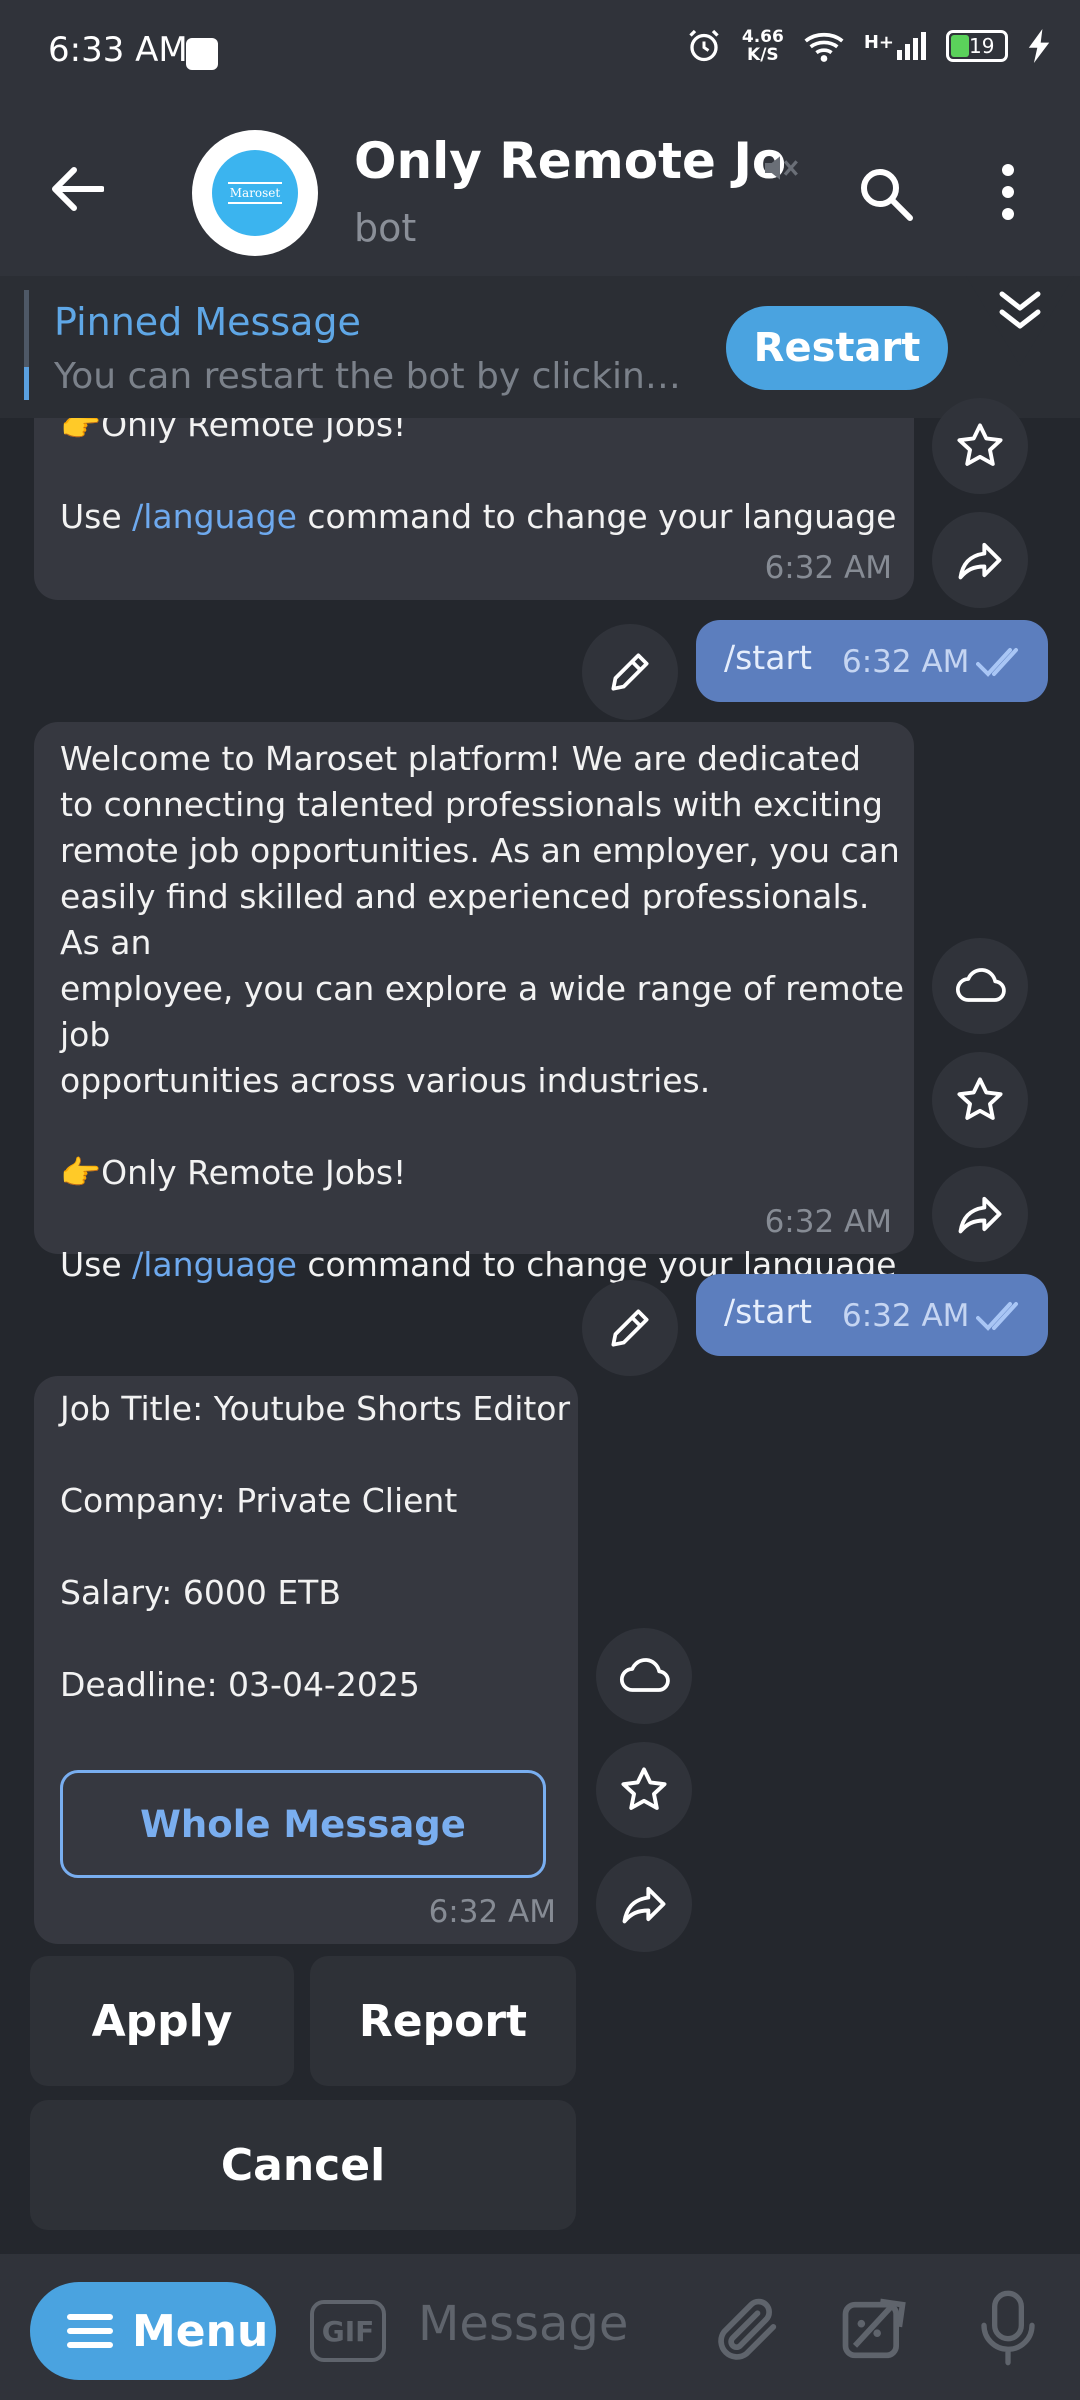 The width and height of the screenshot is (1080, 2400). Describe the element at coordinates (569, 161) in the screenshot. I see `chat-title: Only Remote Jobs` at that location.